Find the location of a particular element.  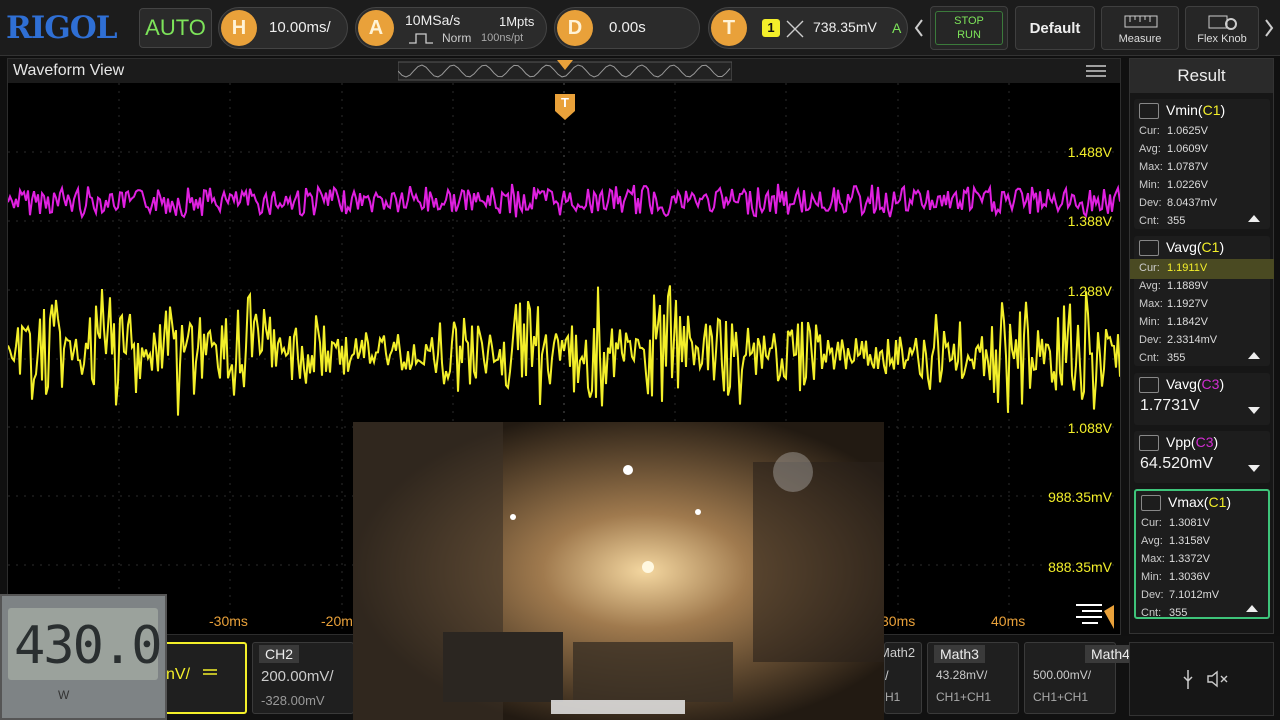

brand-logo: RIGOL is located at coordinates (62, 28).